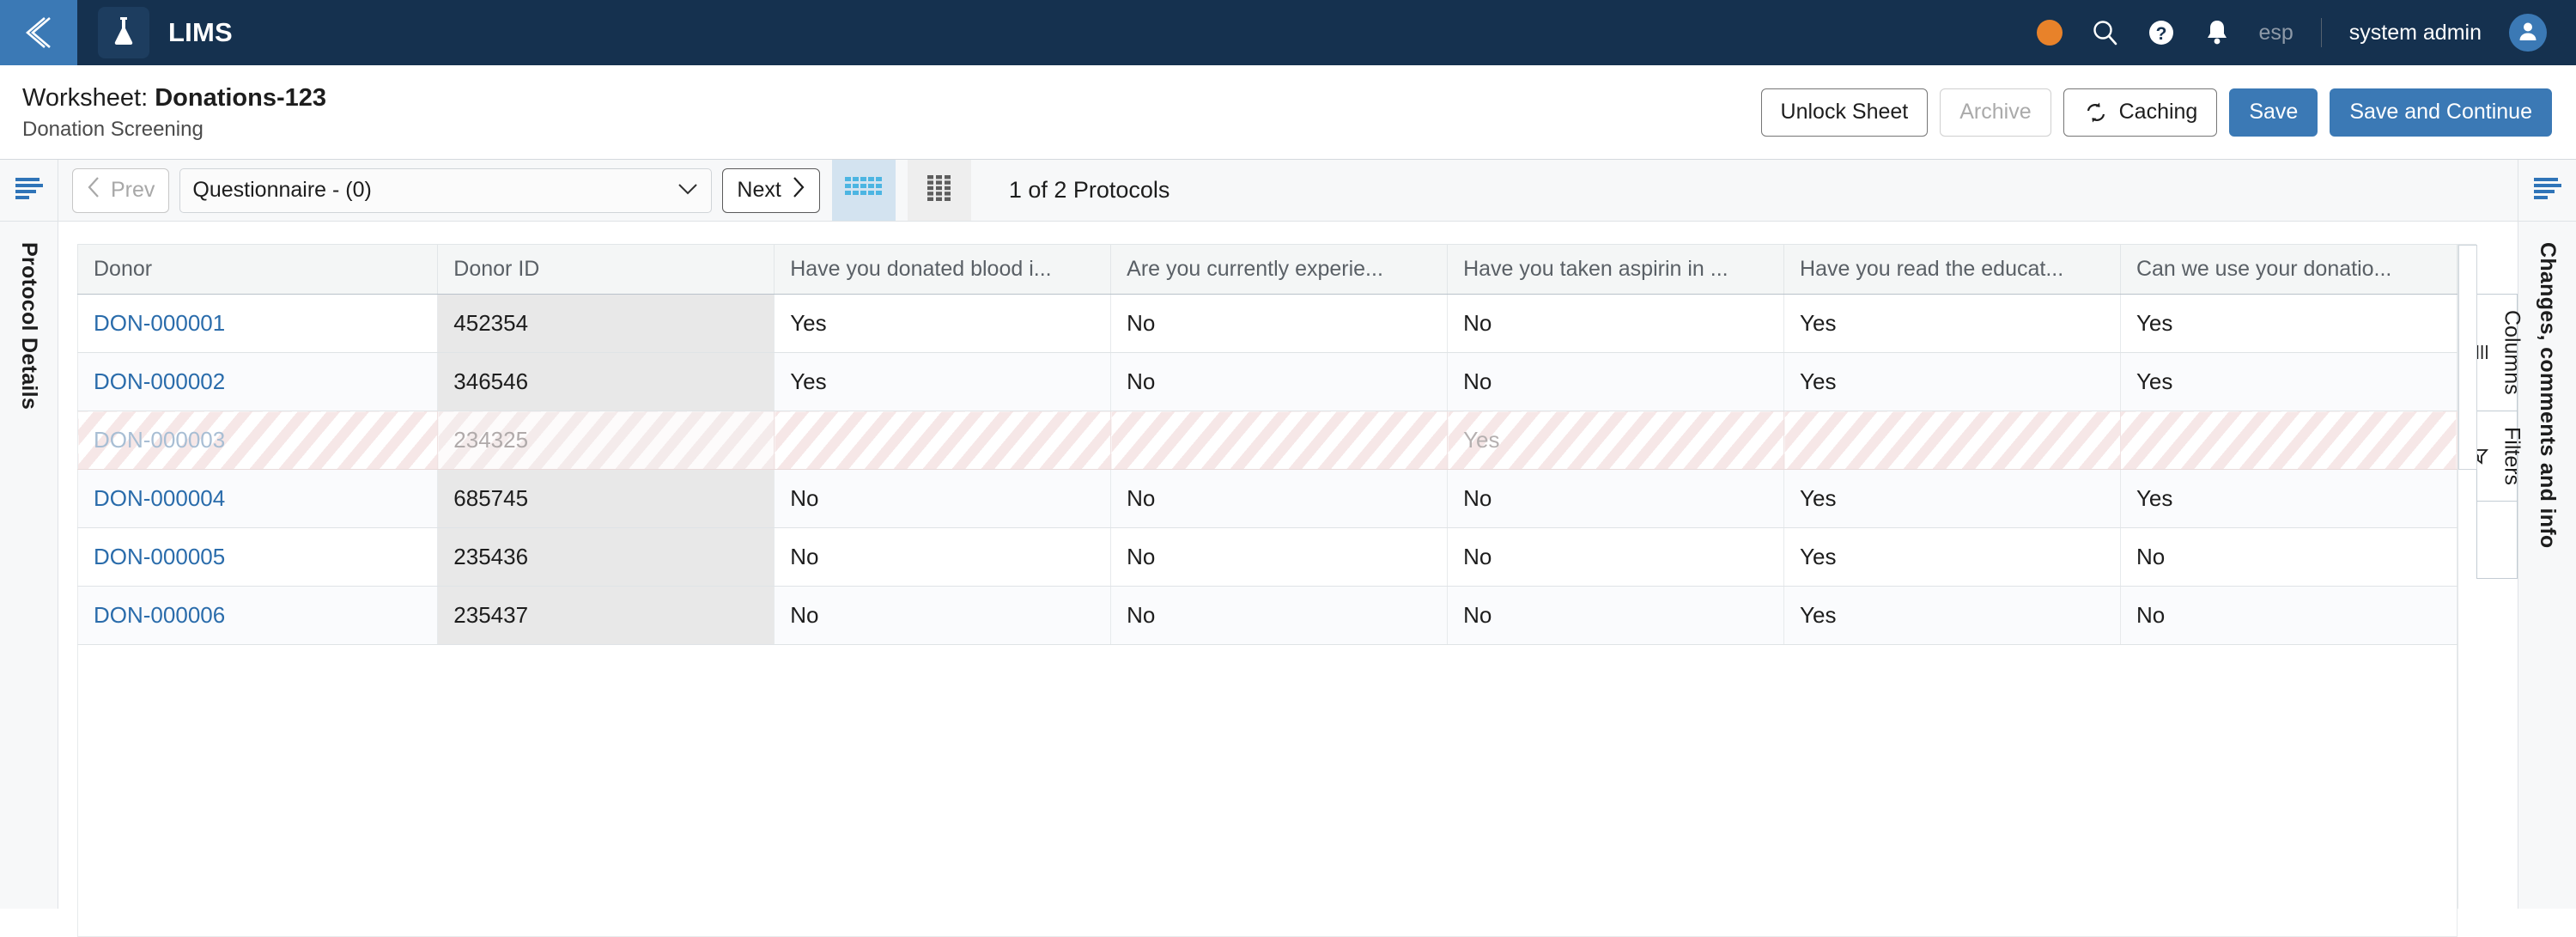  I want to click on cell-answer-q5, so click(2289, 440).